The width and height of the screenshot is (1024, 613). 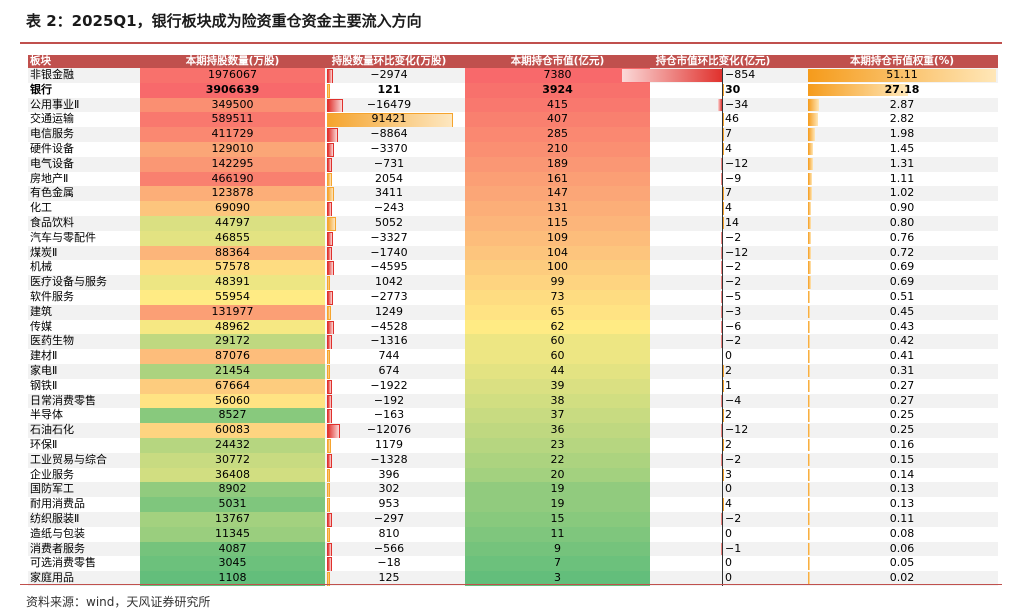 What do you see at coordinates (389, 163) in the screenshot?
I see `shares-change-value: −731` at bounding box center [389, 163].